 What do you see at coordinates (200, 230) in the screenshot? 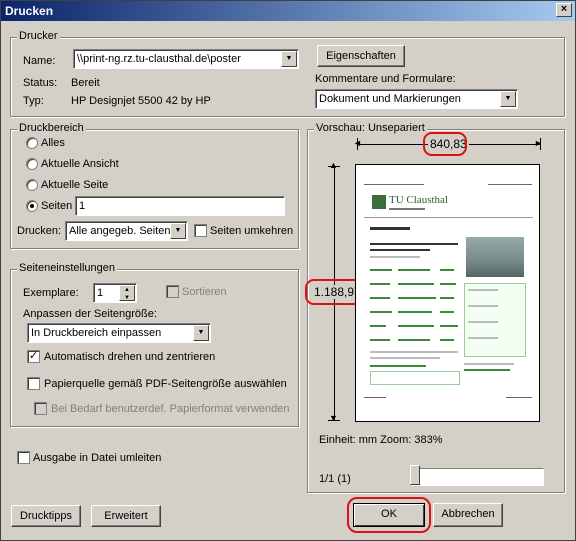
I see `reverse-pages-checkbox` at bounding box center [200, 230].